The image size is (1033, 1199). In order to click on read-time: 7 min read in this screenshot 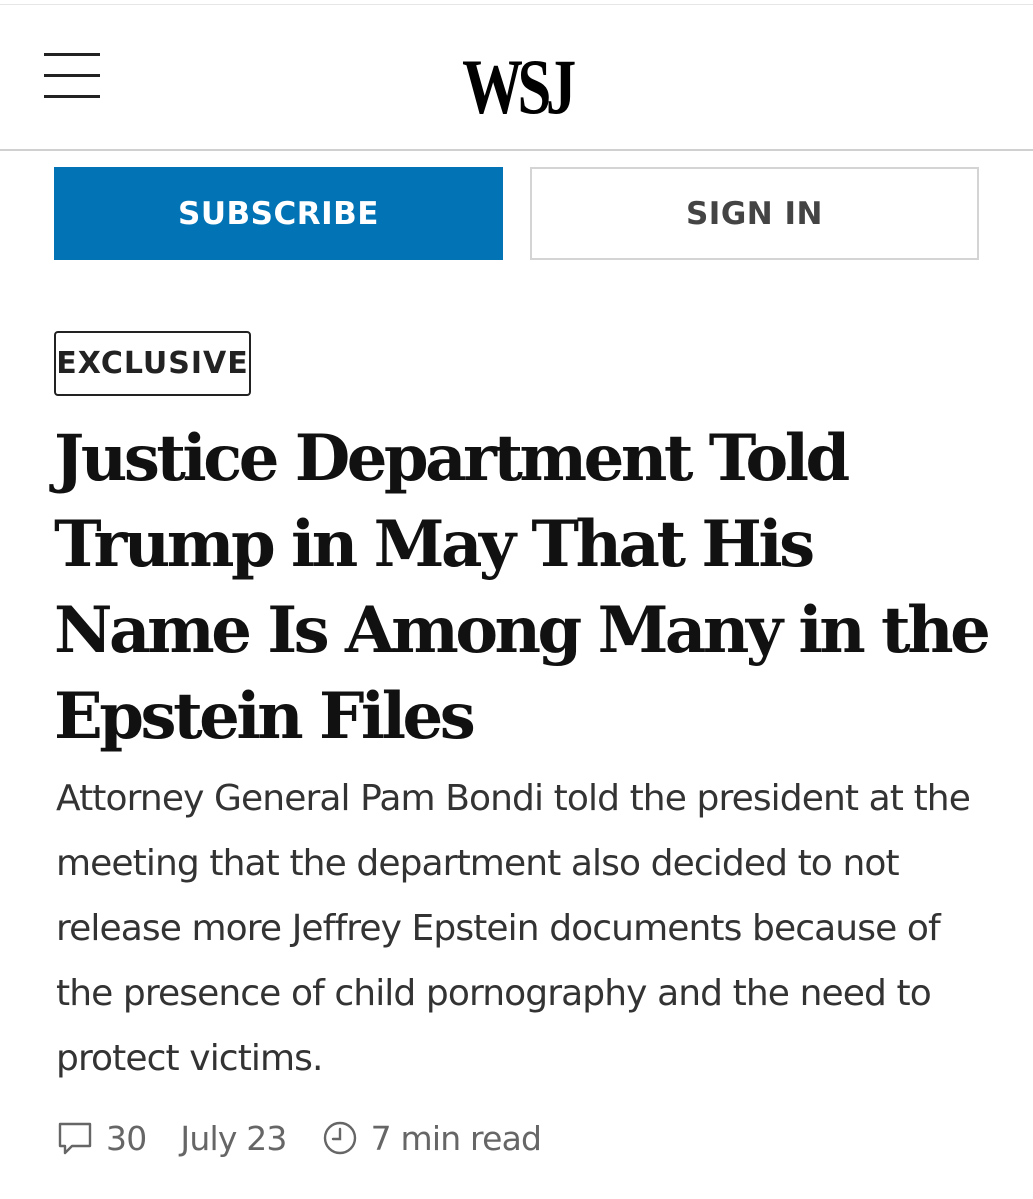, I will do `click(431, 1138)`.